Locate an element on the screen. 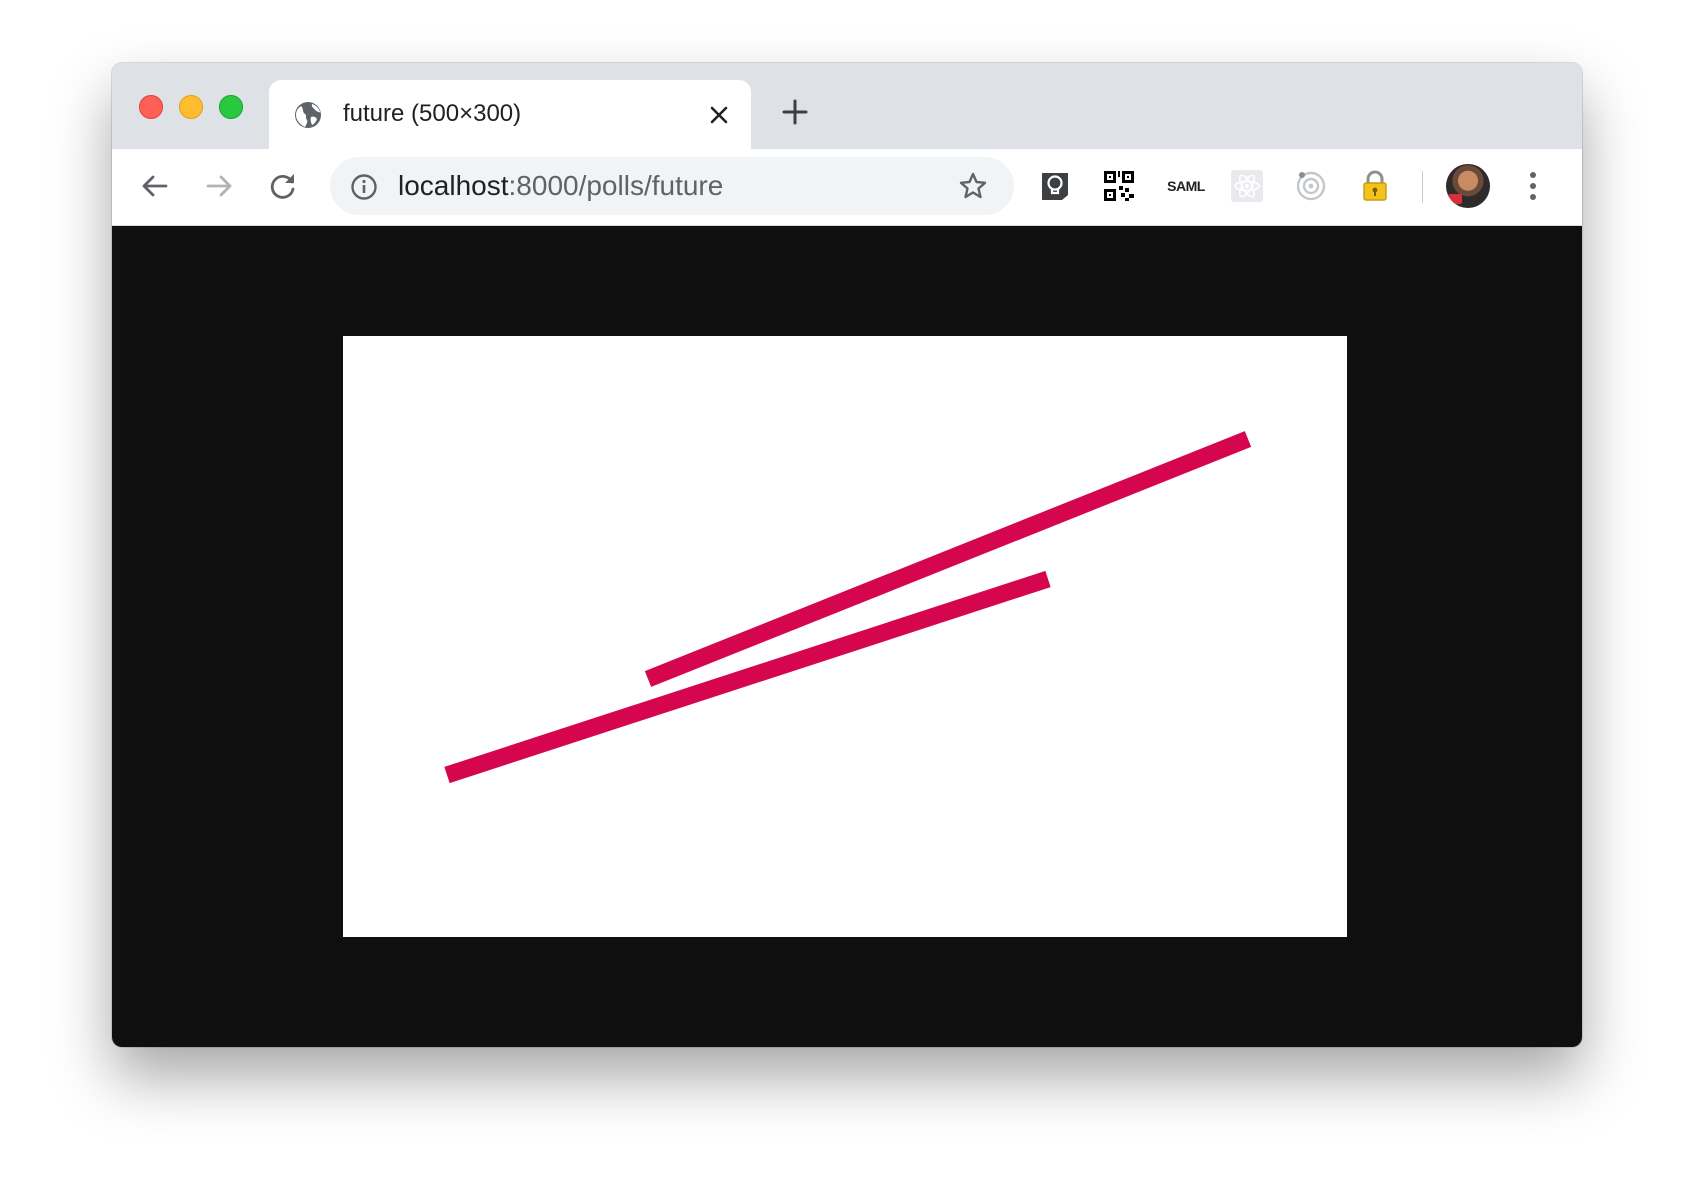  close-icon is located at coordinates (719, 115).